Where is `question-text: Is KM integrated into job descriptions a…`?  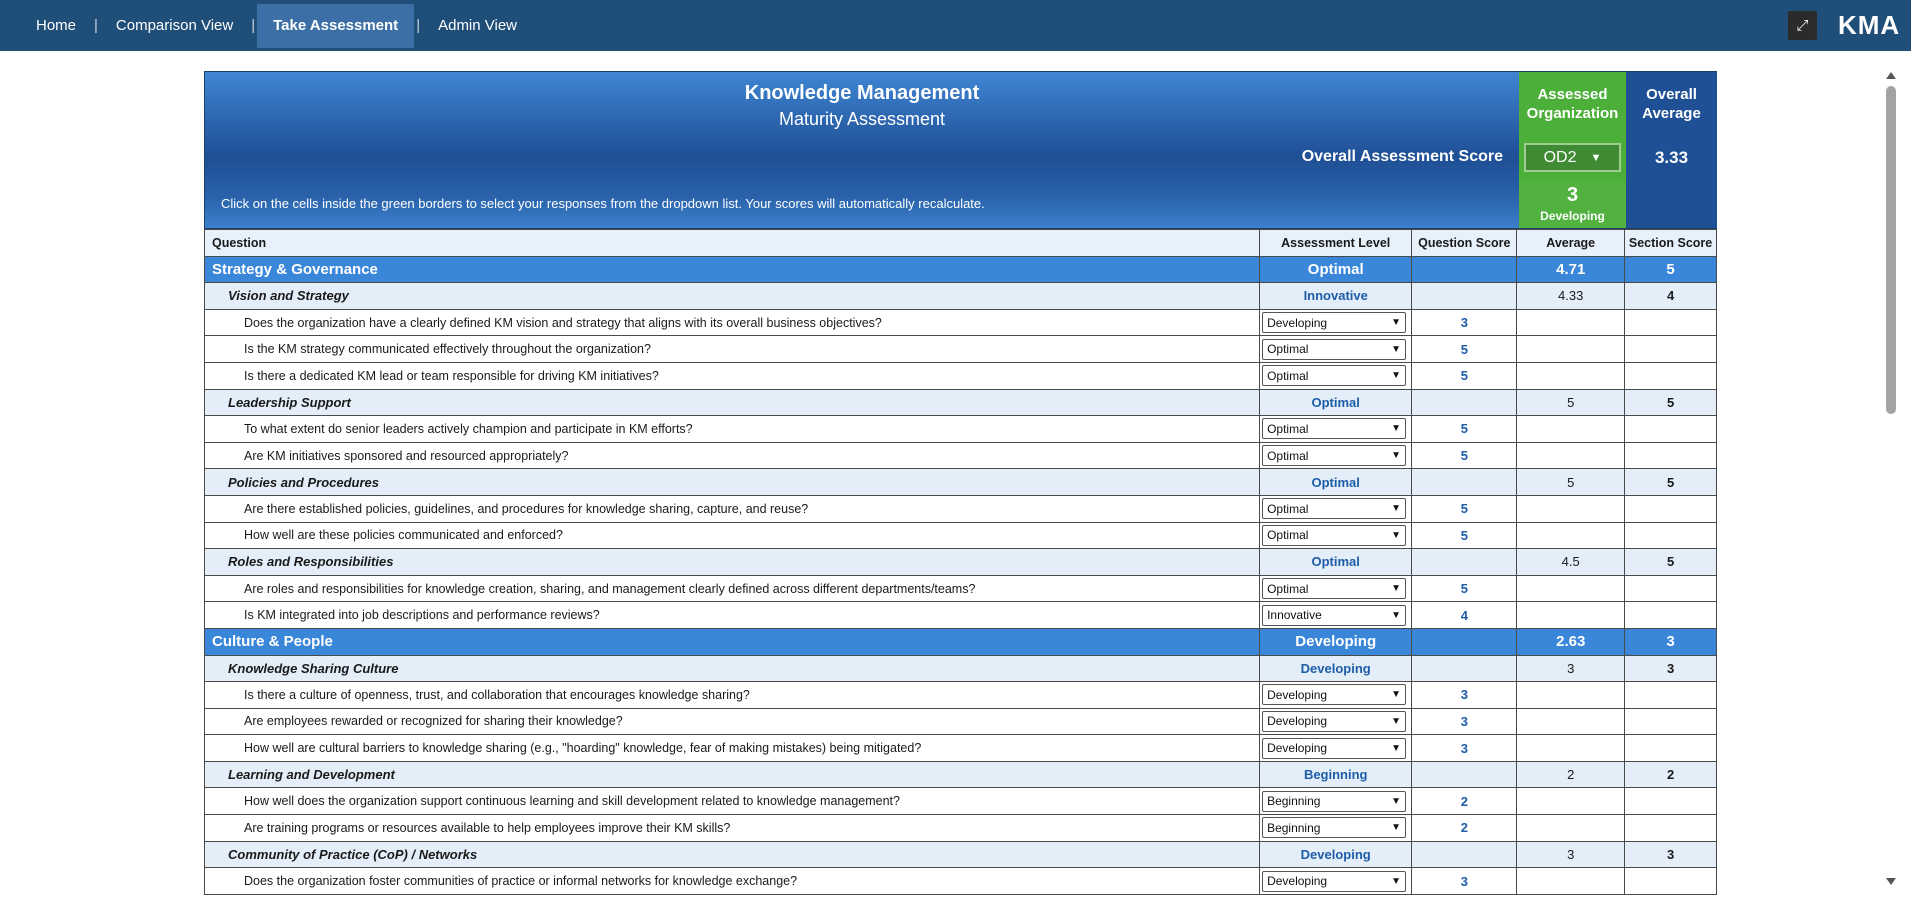 question-text: Is KM integrated into job descriptions a… is located at coordinates (732, 615).